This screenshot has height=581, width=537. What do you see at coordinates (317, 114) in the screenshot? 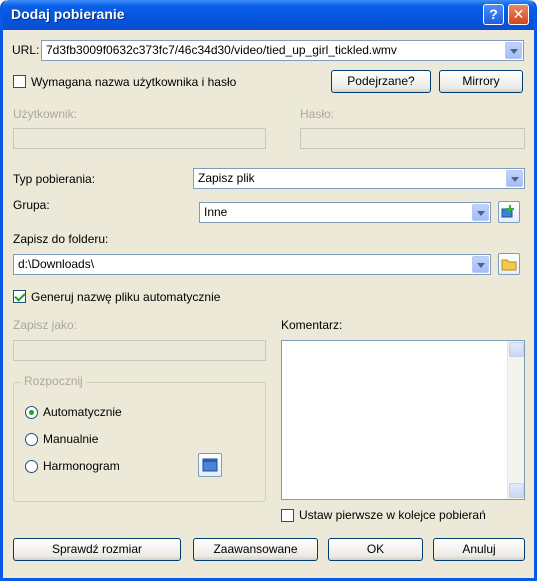
I see `password-label: Hasło:` at bounding box center [317, 114].